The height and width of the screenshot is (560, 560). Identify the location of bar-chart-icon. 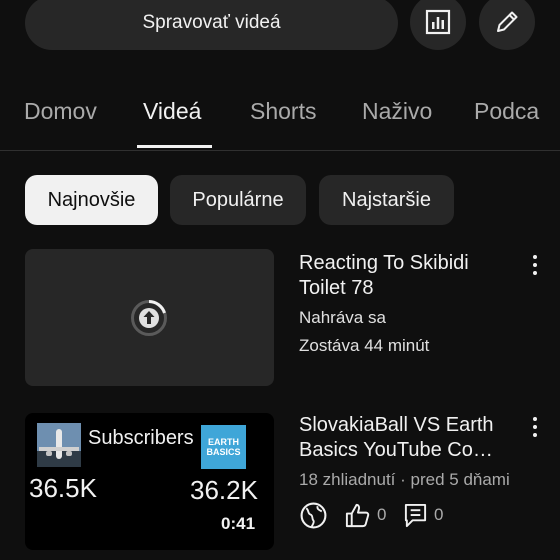
(438, 22).